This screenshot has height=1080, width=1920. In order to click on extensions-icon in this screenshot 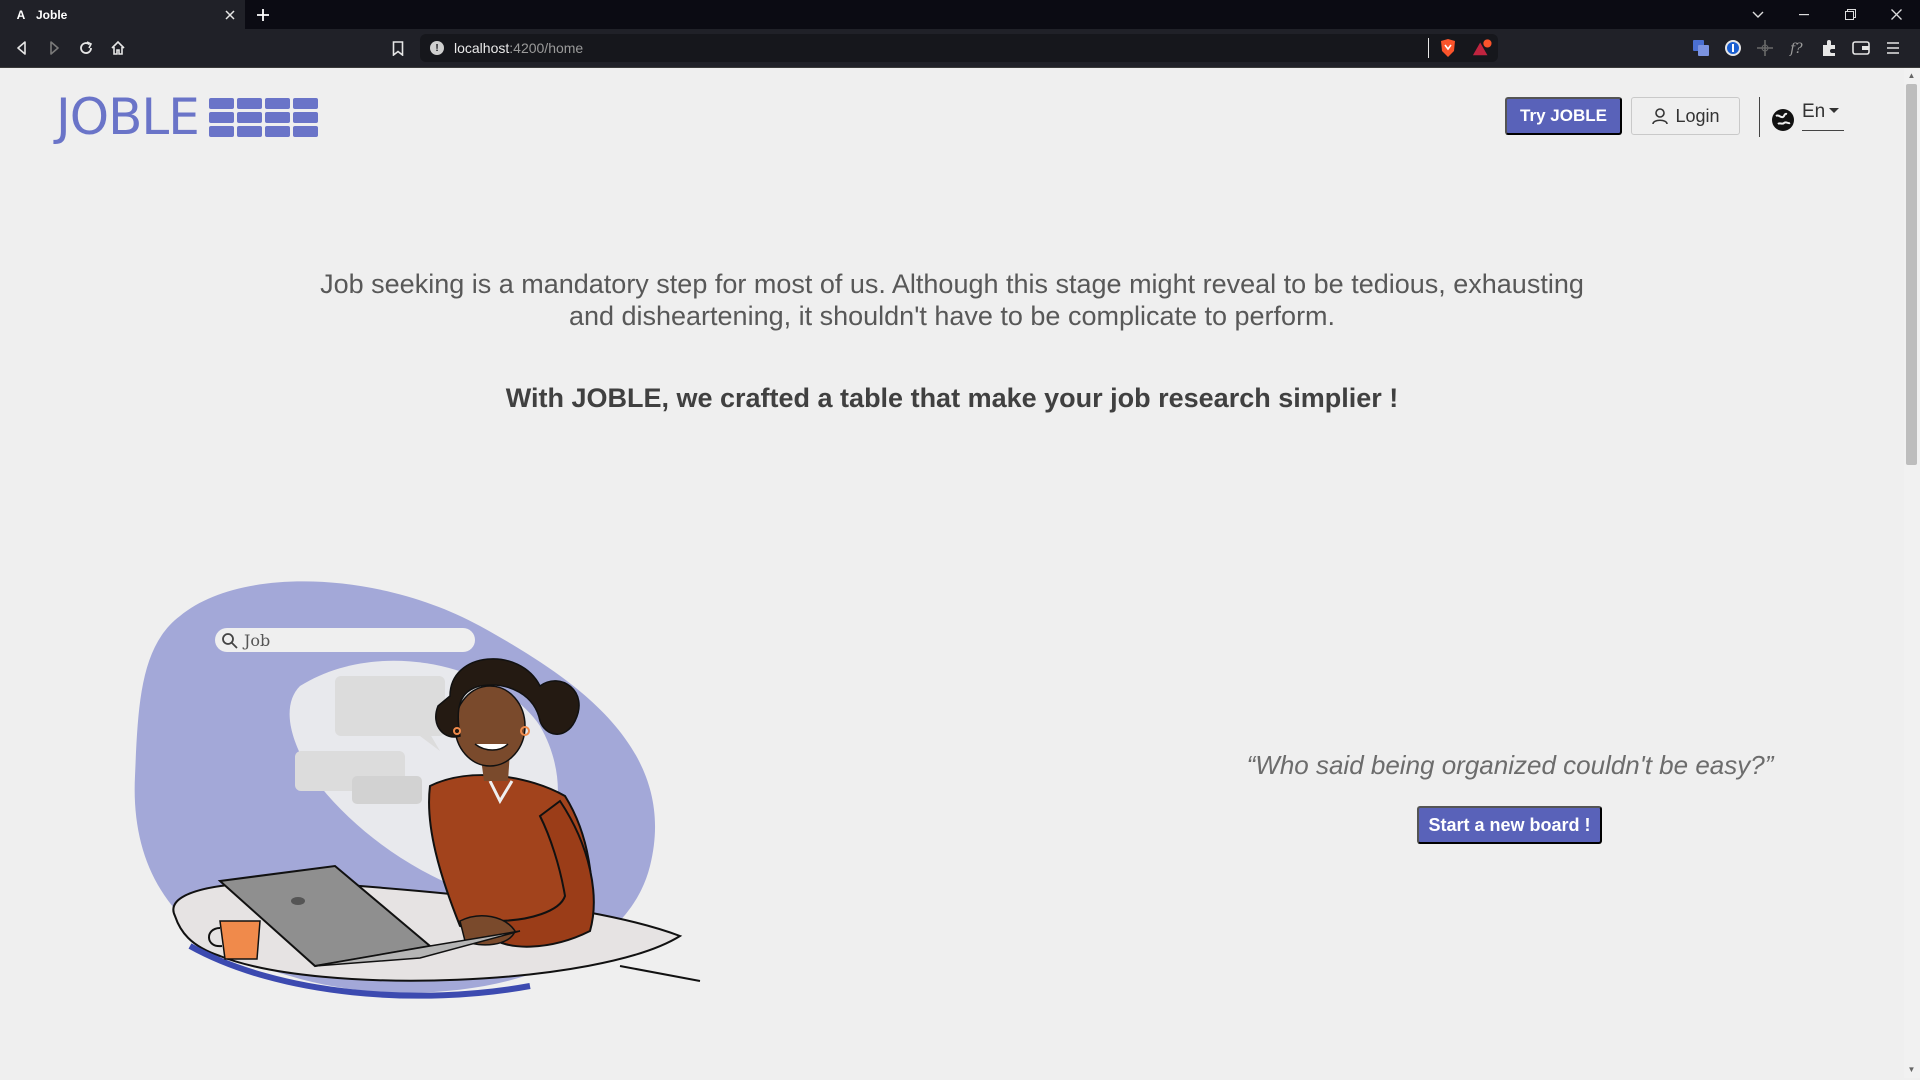, I will do `click(1829, 48)`.